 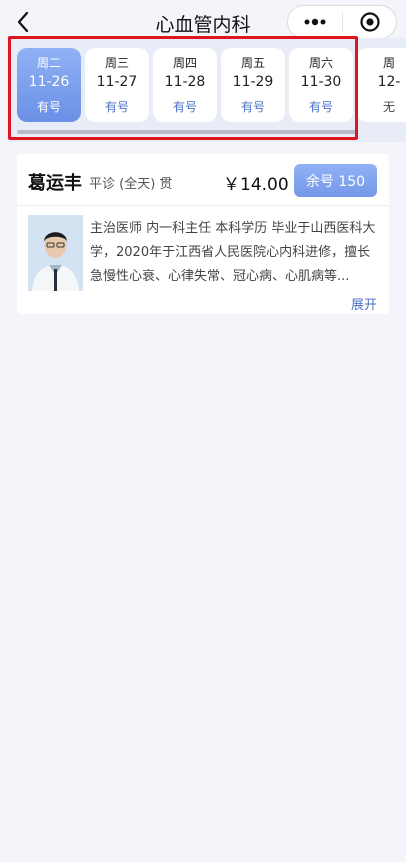 What do you see at coordinates (117, 82) in the screenshot?
I see `date-day: 11-27` at bounding box center [117, 82].